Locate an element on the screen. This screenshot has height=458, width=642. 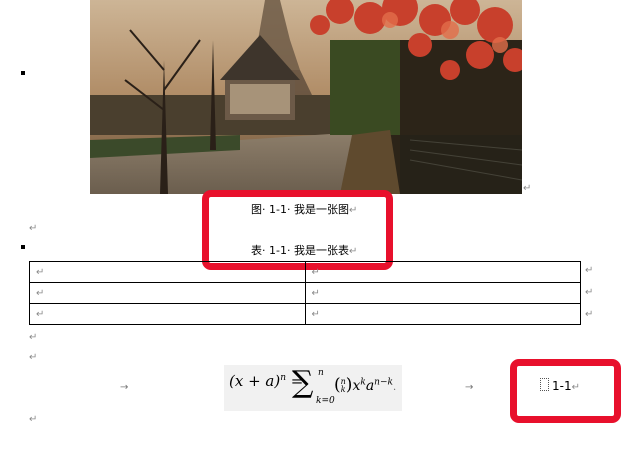
summation-symbol: ∑ is located at coordinates (303, 382).